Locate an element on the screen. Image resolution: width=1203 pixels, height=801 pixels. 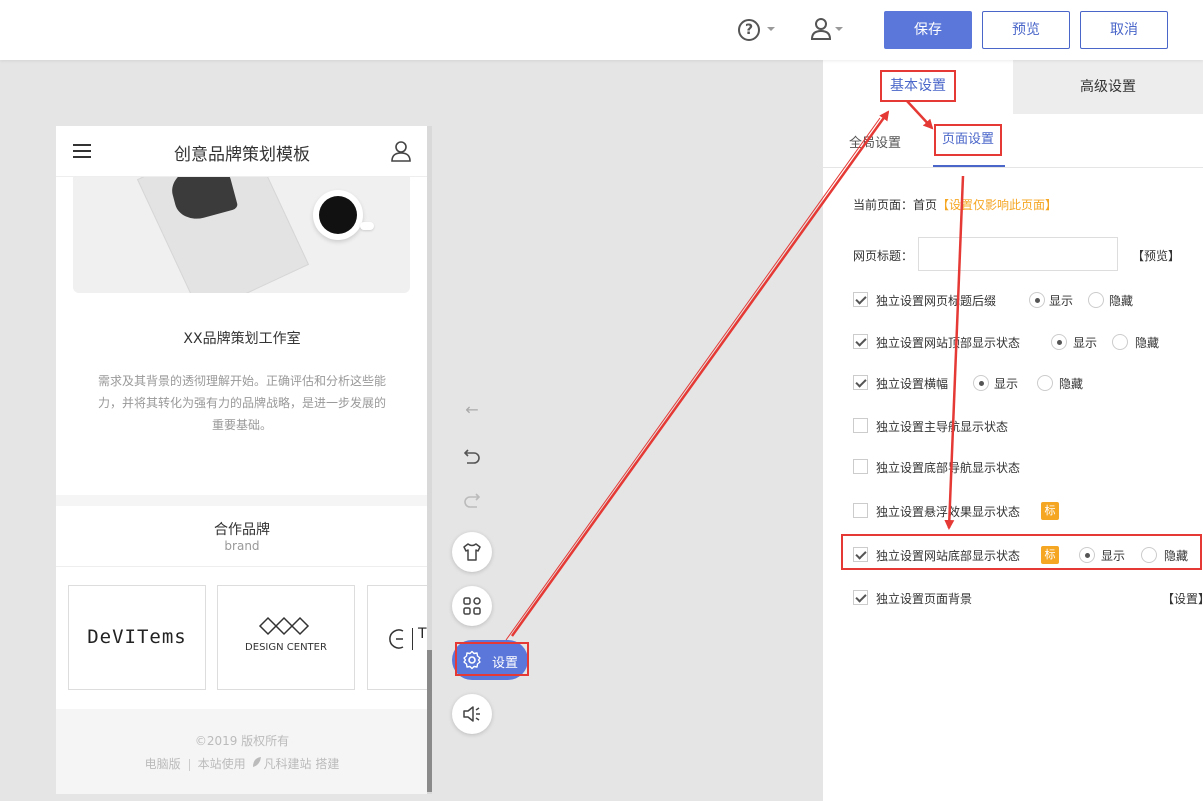
studio-title: XX品牌策划工作室 is located at coordinates (242, 339).